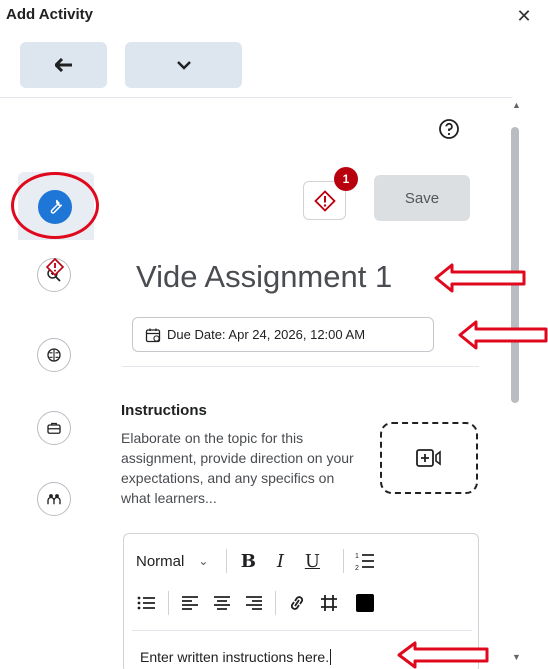  I want to click on align-left-icon, so click(190, 603).